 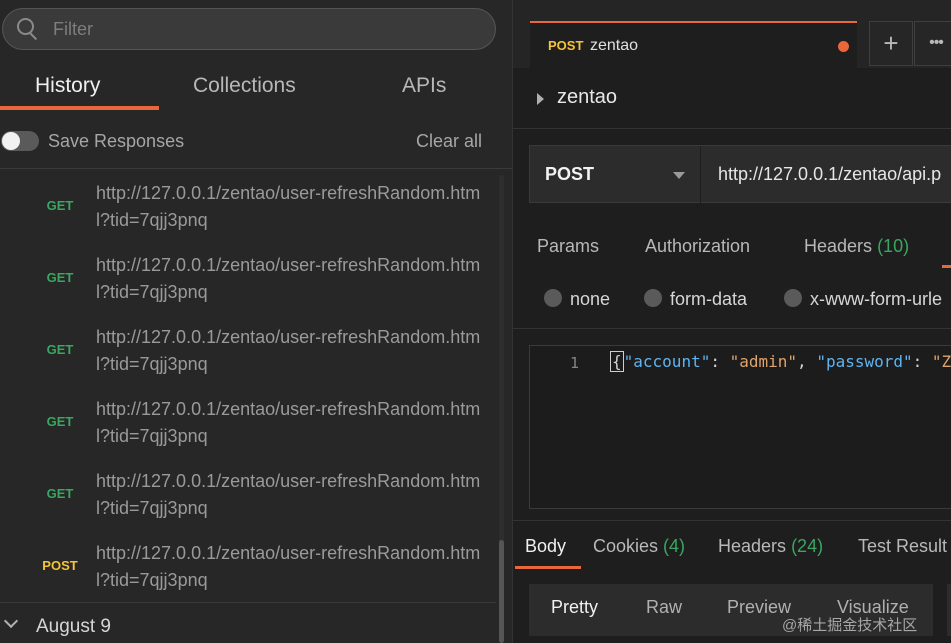 What do you see at coordinates (587, 97) in the screenshot?
I see `request-title-text: zentao` at bounding box center [587, 97].